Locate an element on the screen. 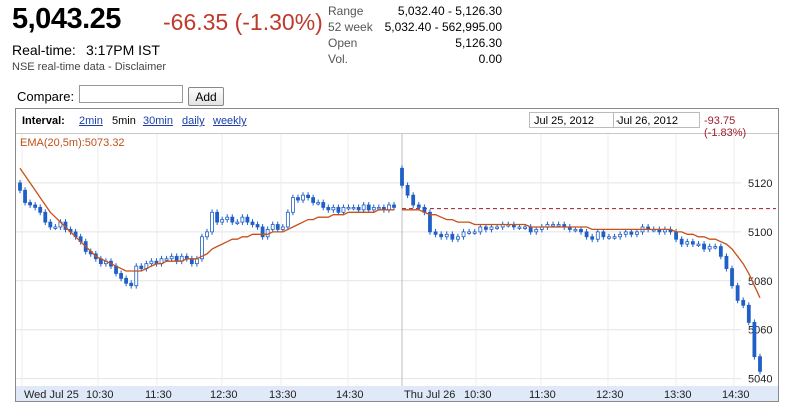  date-to-input: Jul 26, 2012 is located at coordinates (657, 120).